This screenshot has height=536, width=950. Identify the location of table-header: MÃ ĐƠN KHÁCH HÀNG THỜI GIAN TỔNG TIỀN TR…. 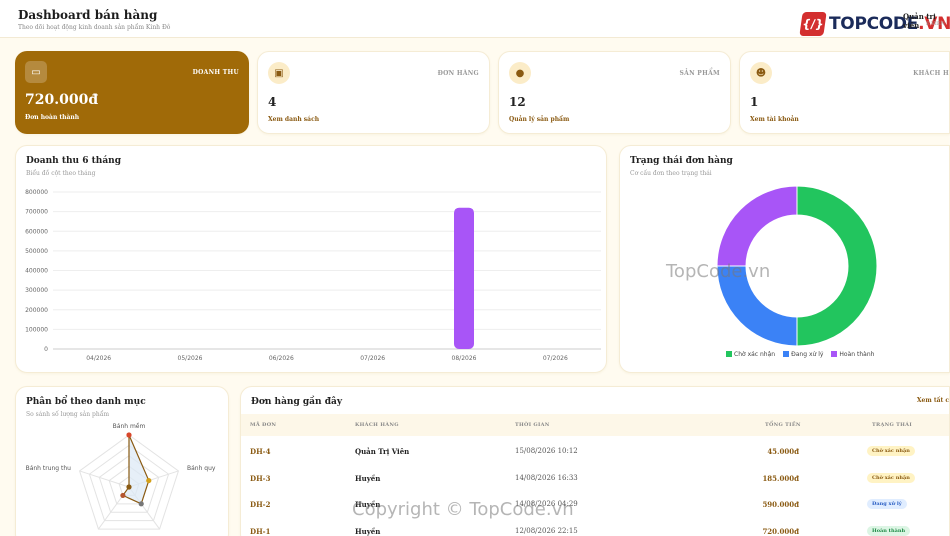
(595, 425).